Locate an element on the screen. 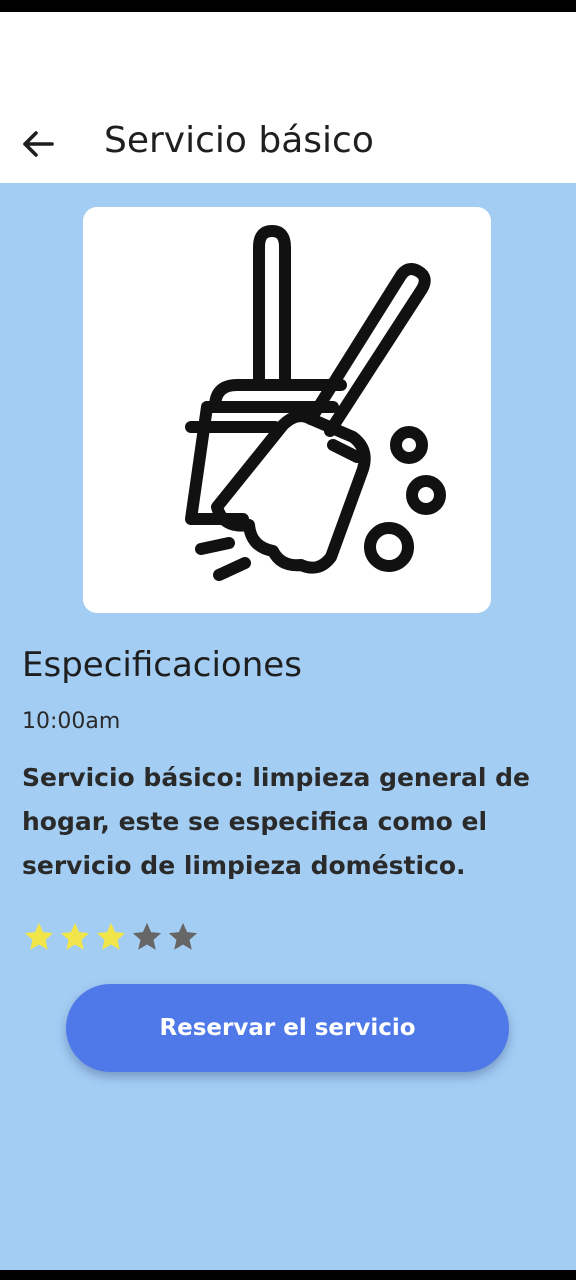 This screenshot has width=576, height=1280. arrow-left-icon is located at coordinates (38, 144).